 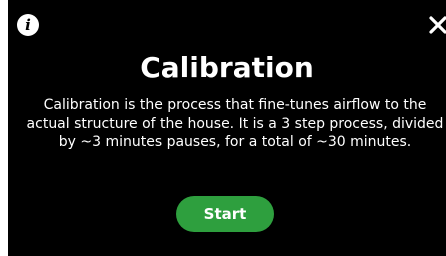 I want to click on close-icon-graphic, so click(x=437, y=25).